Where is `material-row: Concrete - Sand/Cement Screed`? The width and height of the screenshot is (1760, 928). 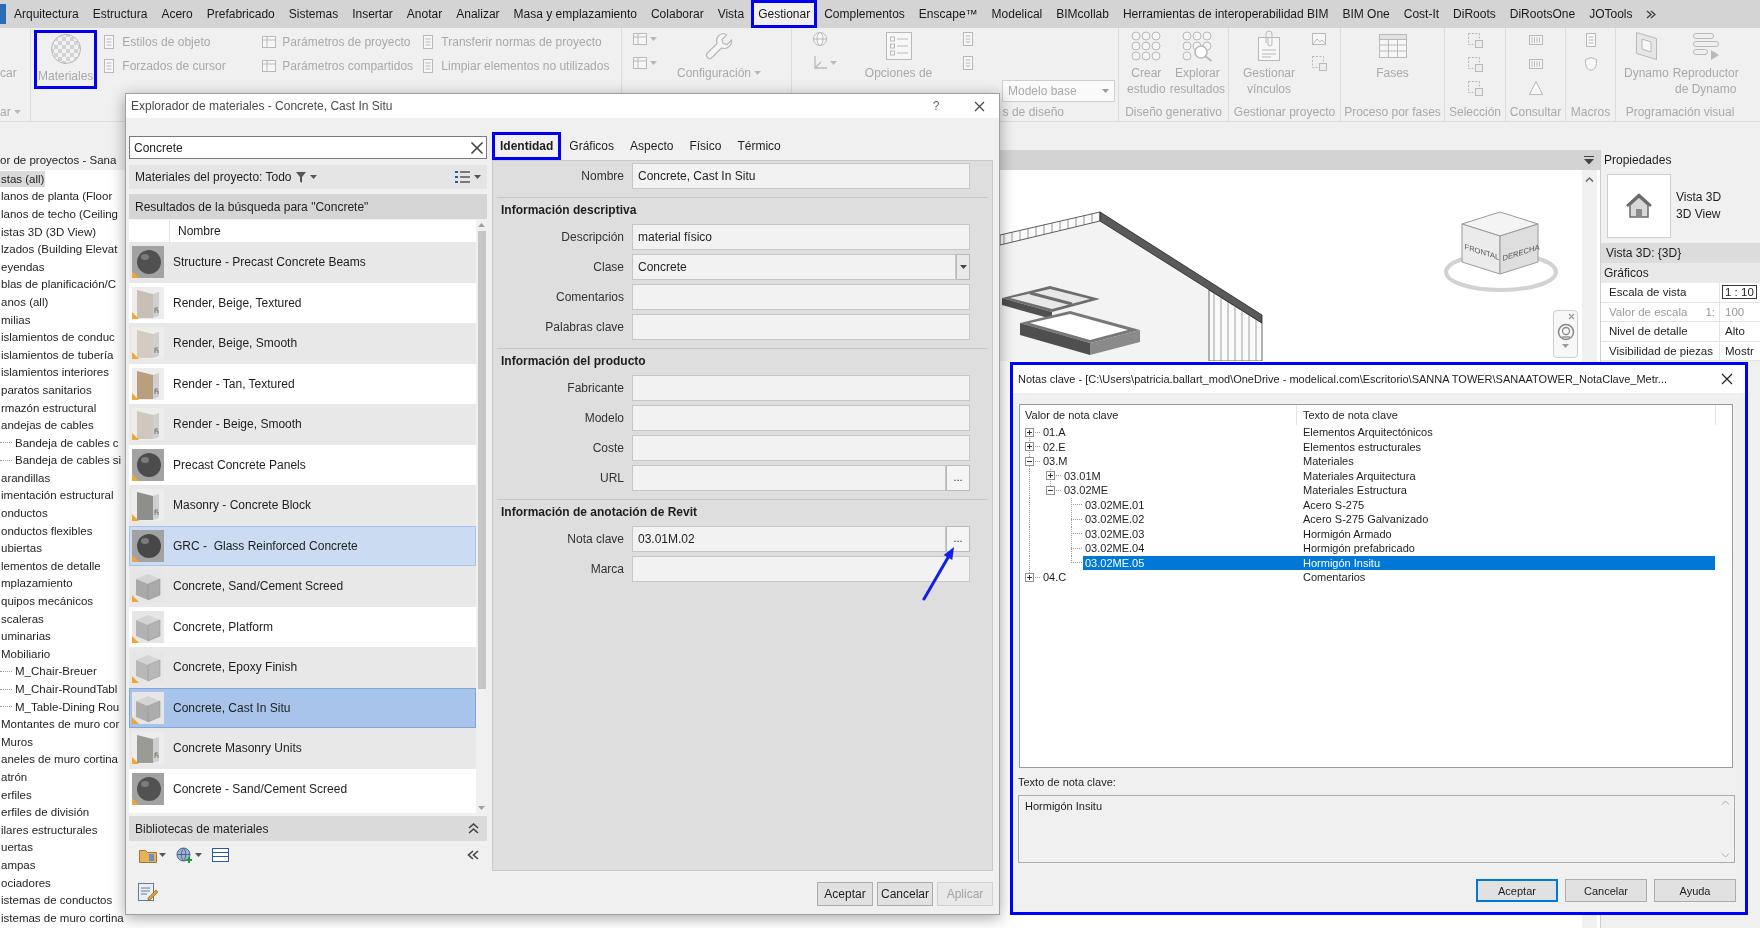
material-row: Concrete - Sand/Cement Screed is located at coordinates (302, 788).